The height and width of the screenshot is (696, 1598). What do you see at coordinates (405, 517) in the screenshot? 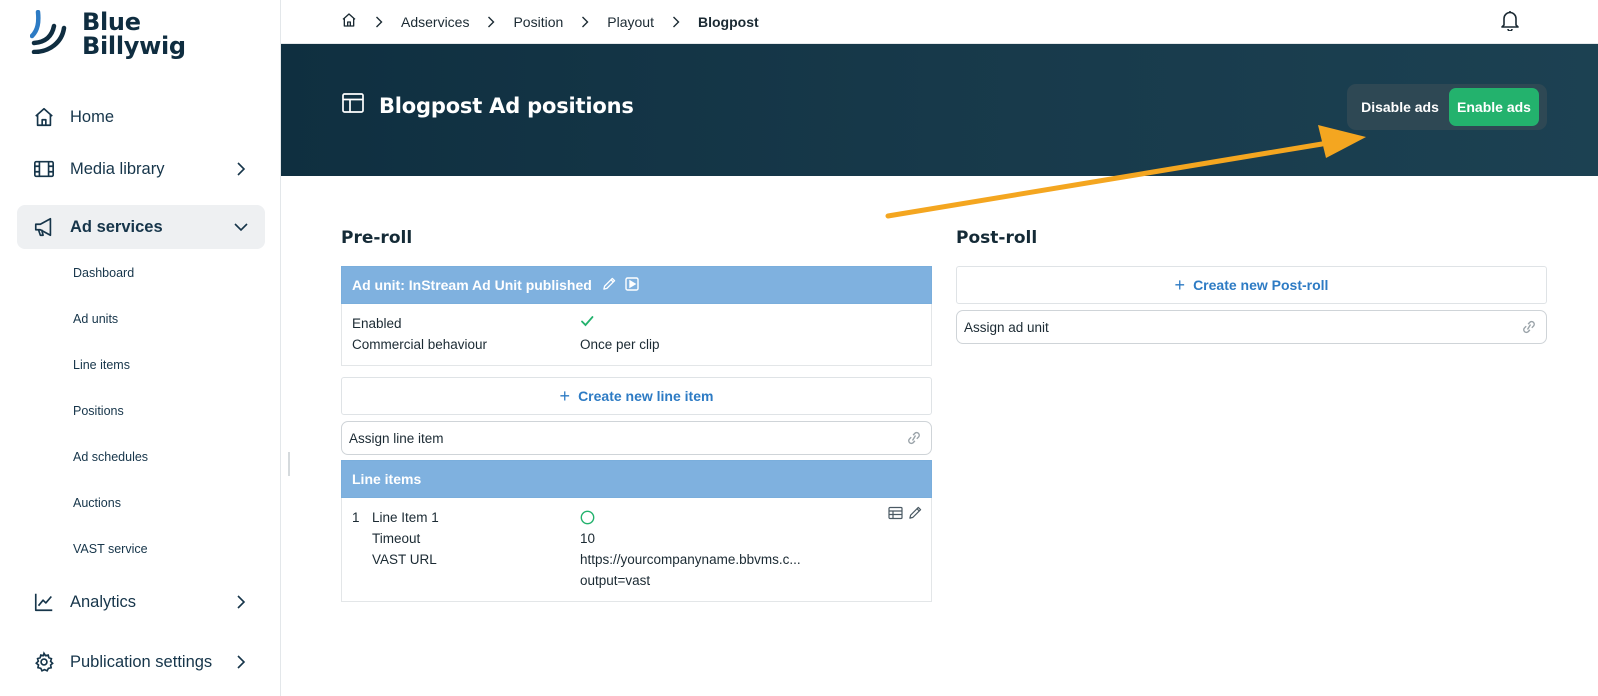
I see `line-item-name: Line Item 1` at bounding box center [405, 517].